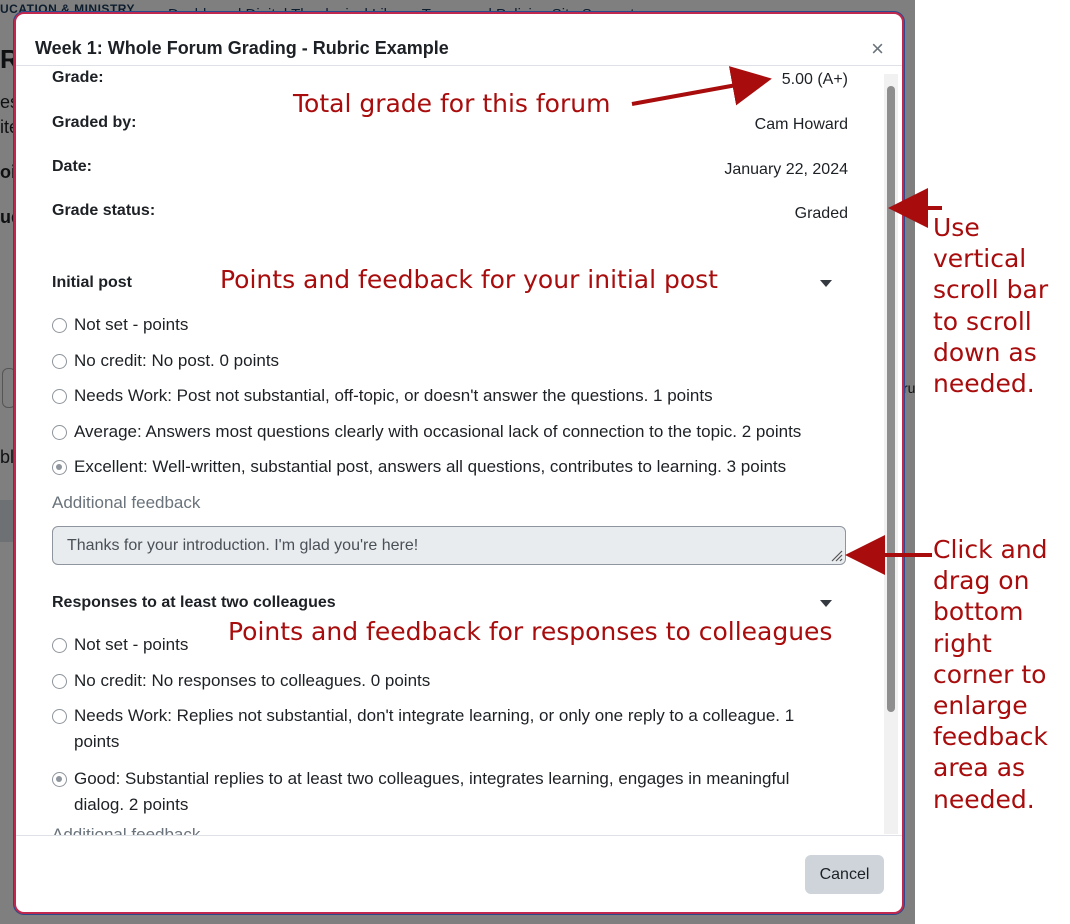 This screenshot has height=924, width=1070. Describe the element at coordinates (891, 399) in the screenshot. I see `scrollbar-thumb` at that location.